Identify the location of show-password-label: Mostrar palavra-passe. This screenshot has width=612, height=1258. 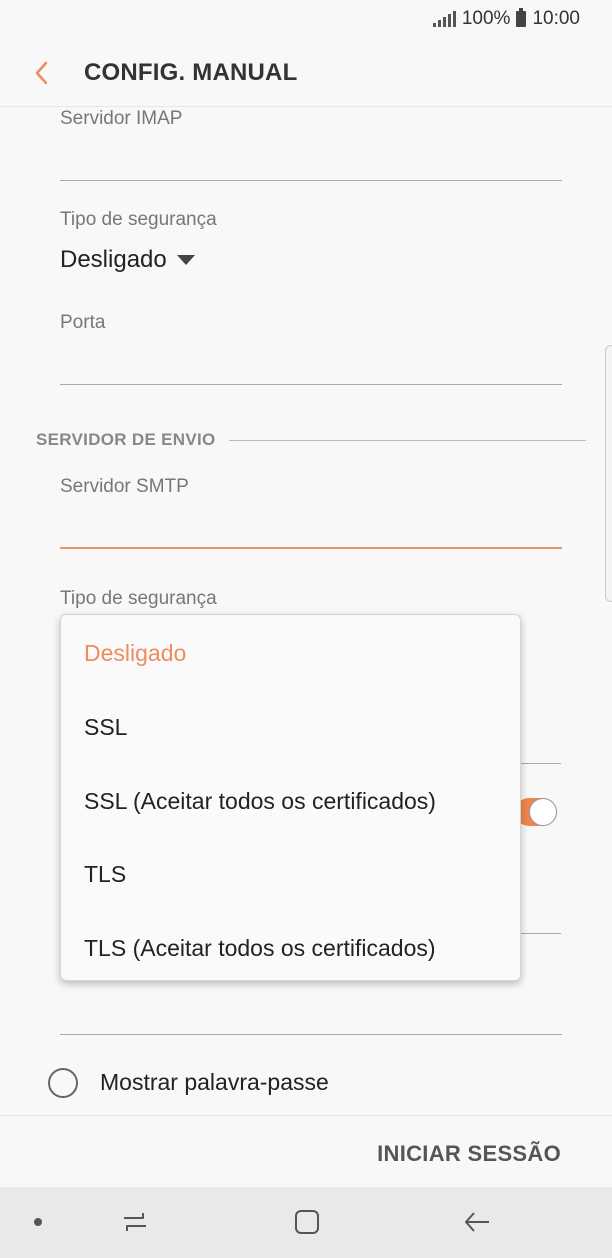
(214, 1082).